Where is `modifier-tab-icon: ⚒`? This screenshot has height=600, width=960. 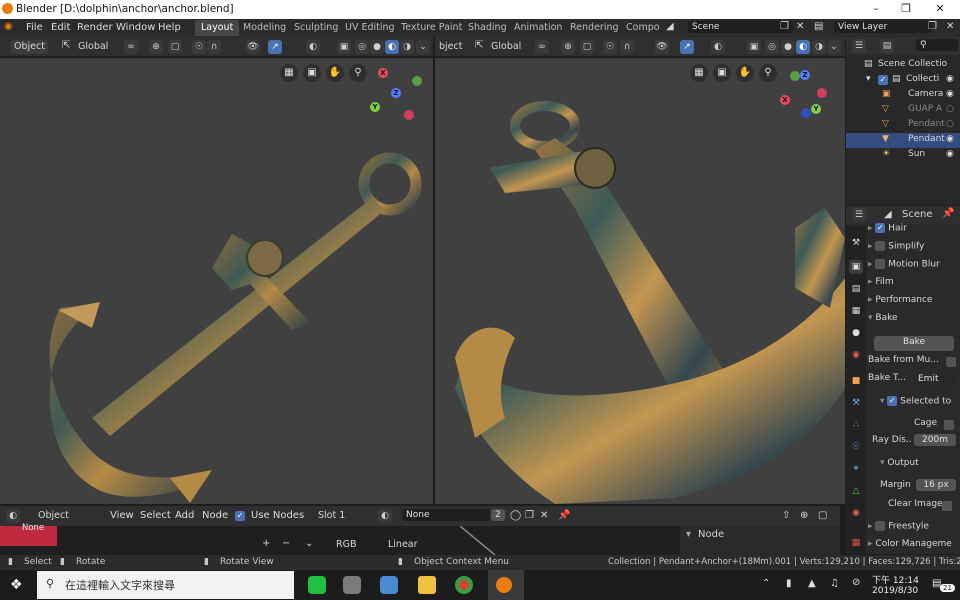
modifier-tab-icon: ⚒ is located at coordinates (856, 403).